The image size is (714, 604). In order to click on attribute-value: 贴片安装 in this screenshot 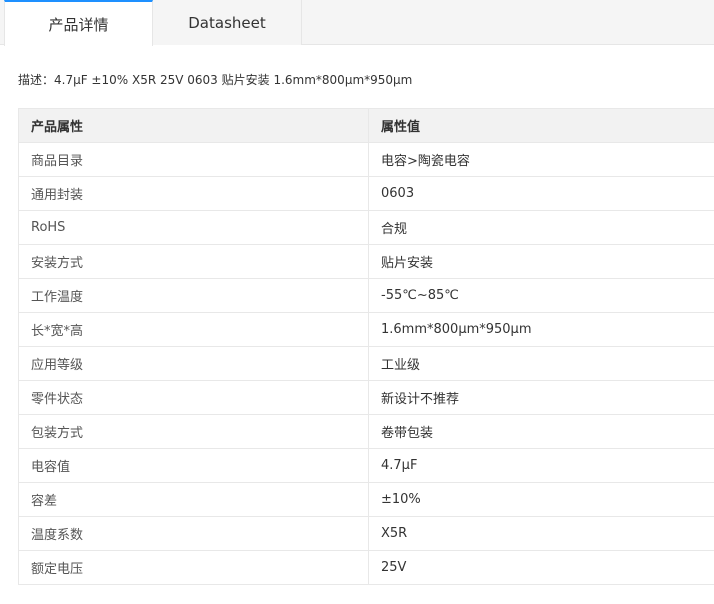, I will do `click(541, 261)`.